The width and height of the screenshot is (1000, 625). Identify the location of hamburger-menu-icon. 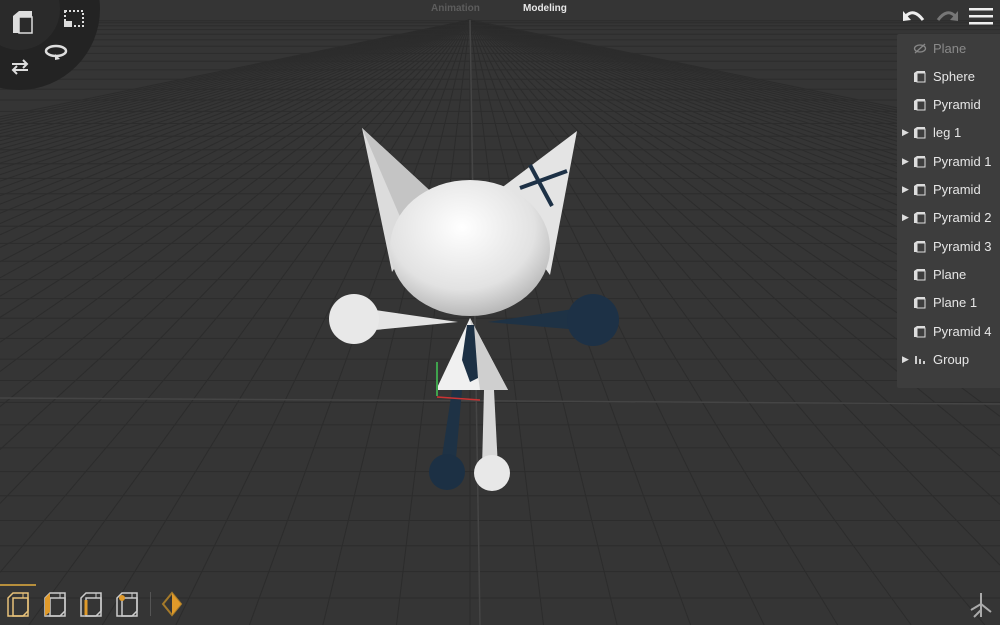
(981, 16).